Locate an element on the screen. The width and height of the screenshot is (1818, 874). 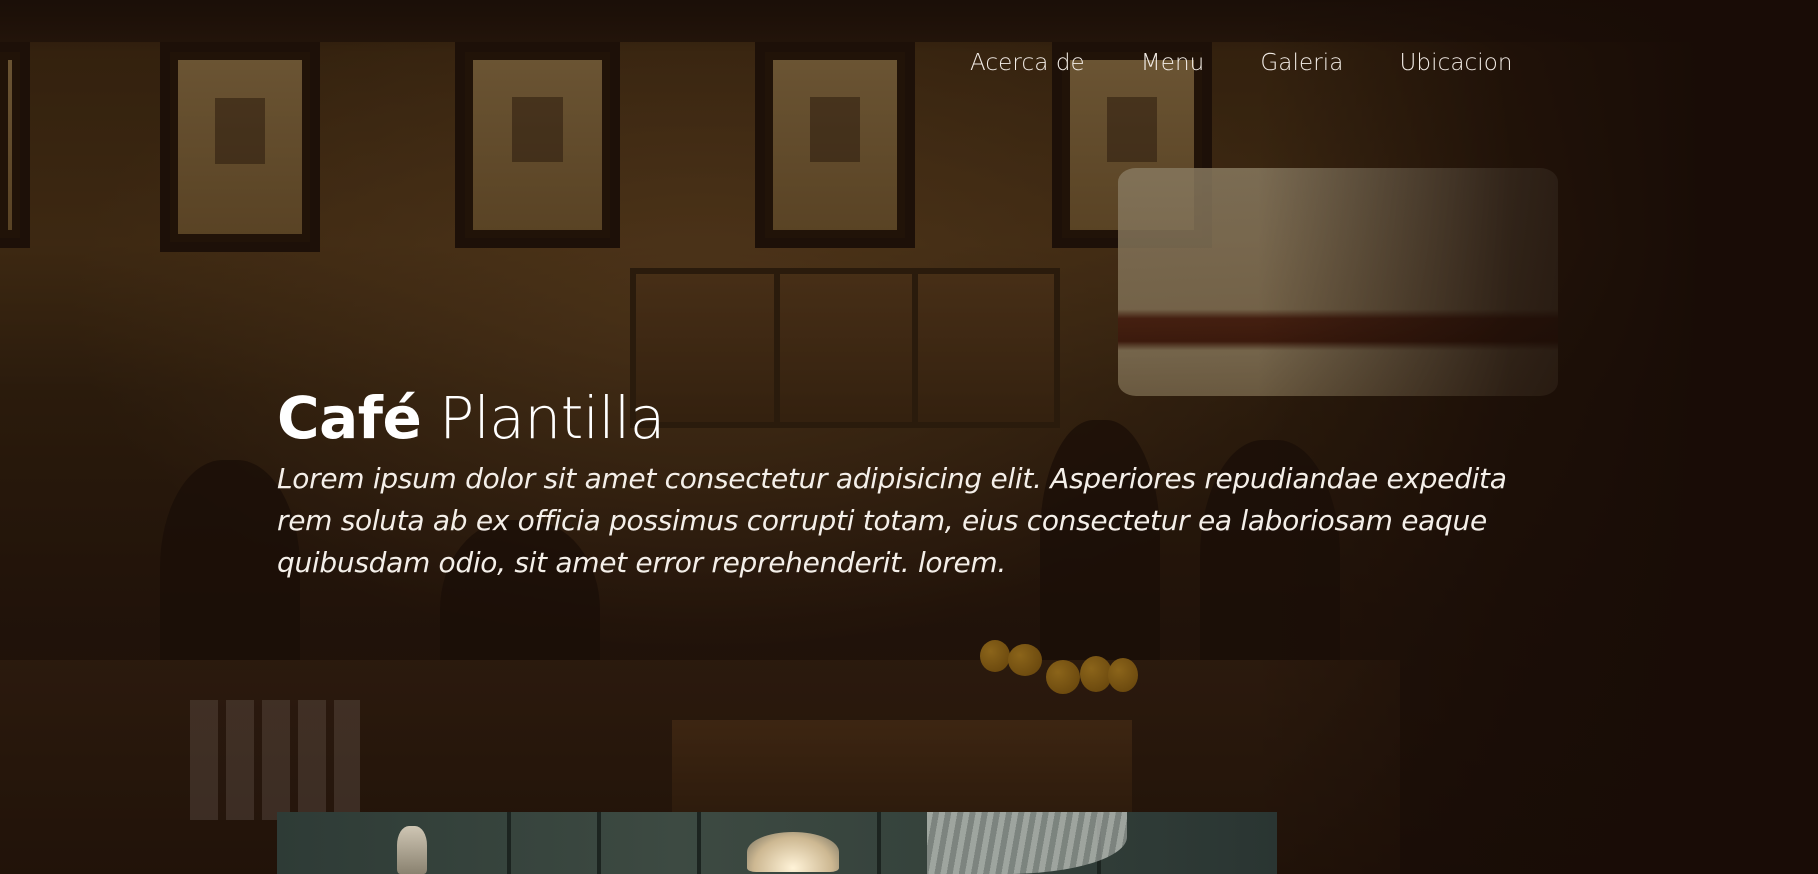
nav-link-acerca-de: Acerca de is located at coordinates (1027, 63).